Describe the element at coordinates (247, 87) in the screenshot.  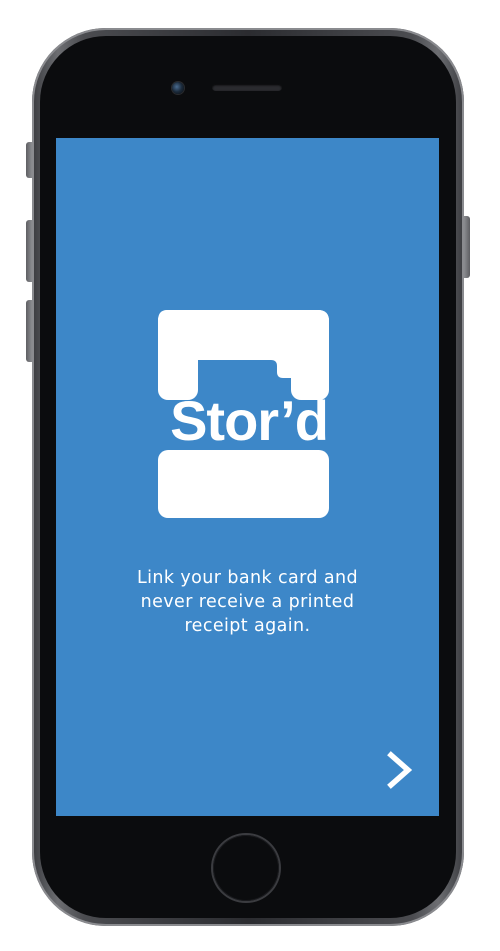
I see `earpiece-speaker` at that location.